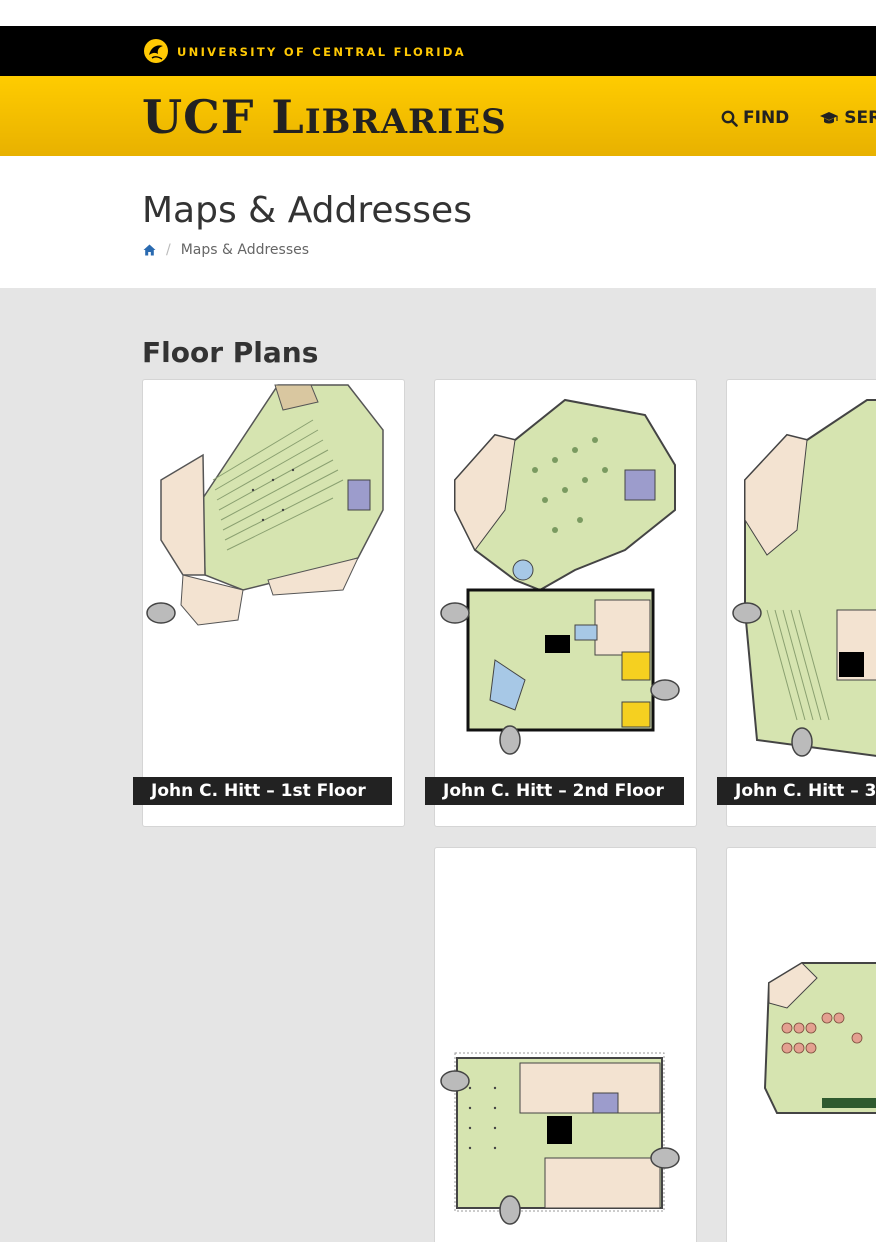  I want to click on page-title: Maps & Addresses, so click(307, 210).